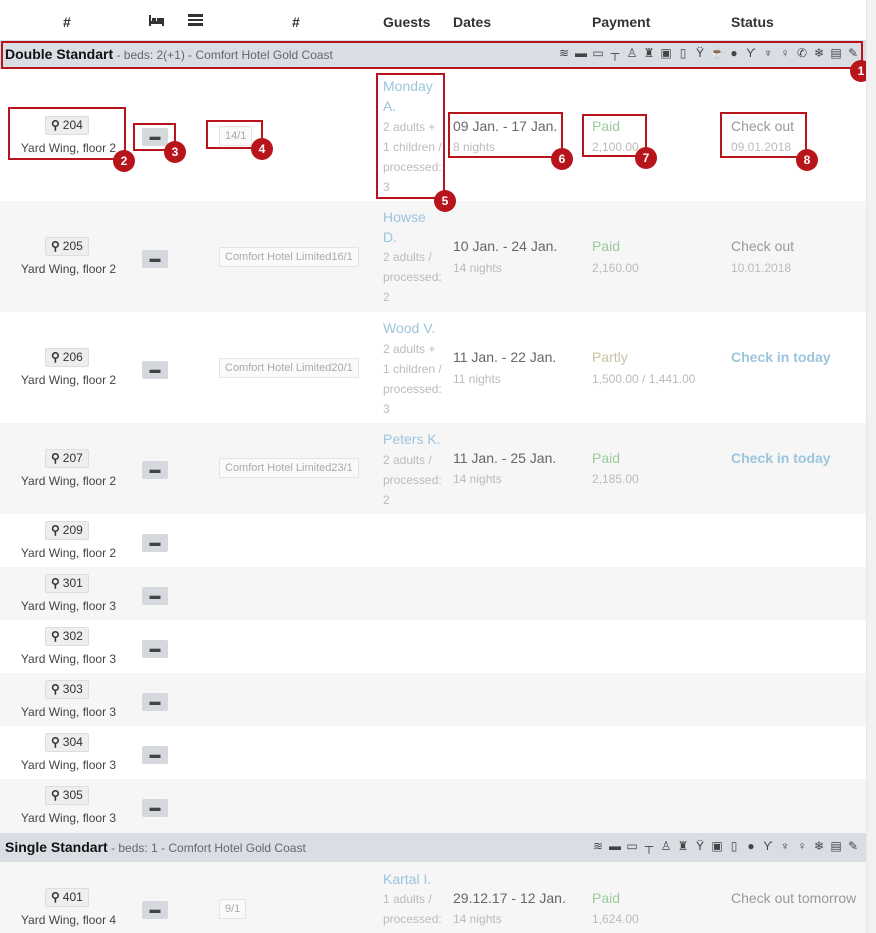  I want to click on guest-info: 1 adults / processed:, so click(412, 909).